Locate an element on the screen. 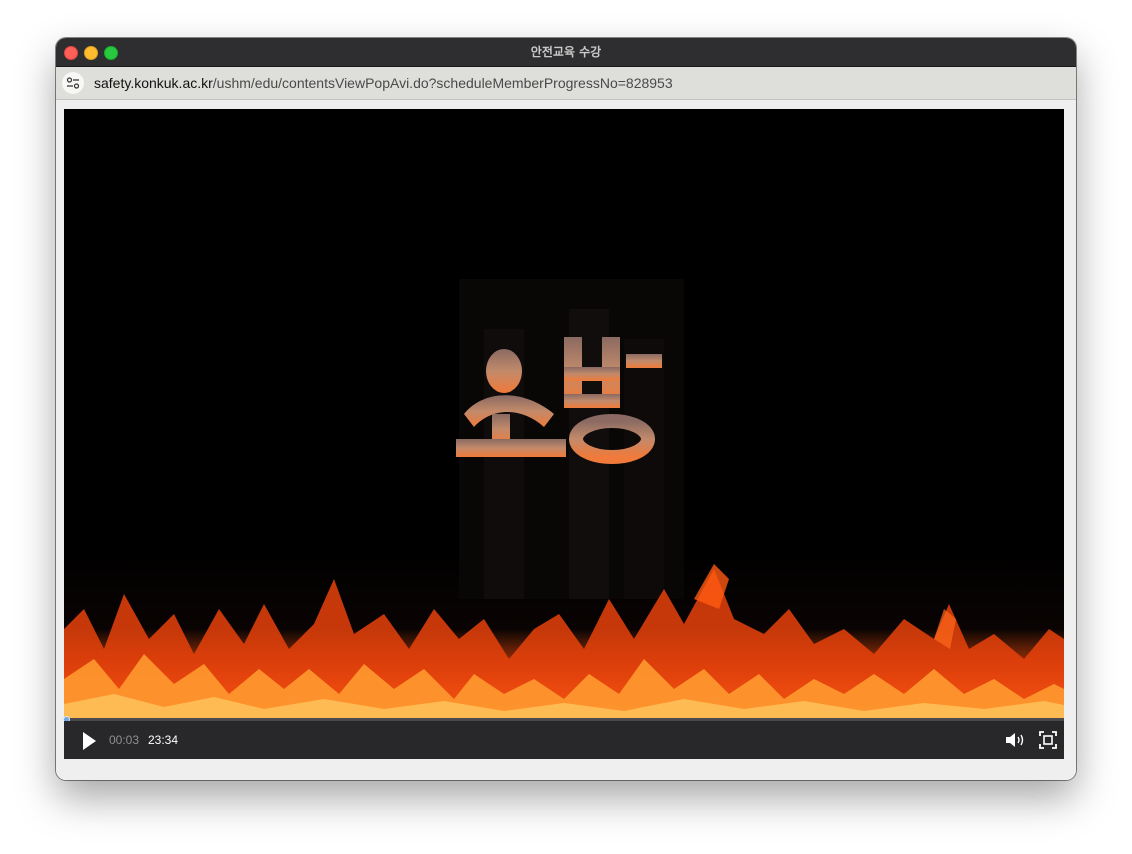  window-title: 안전교육 수강 is located at coordinates (566, 52).